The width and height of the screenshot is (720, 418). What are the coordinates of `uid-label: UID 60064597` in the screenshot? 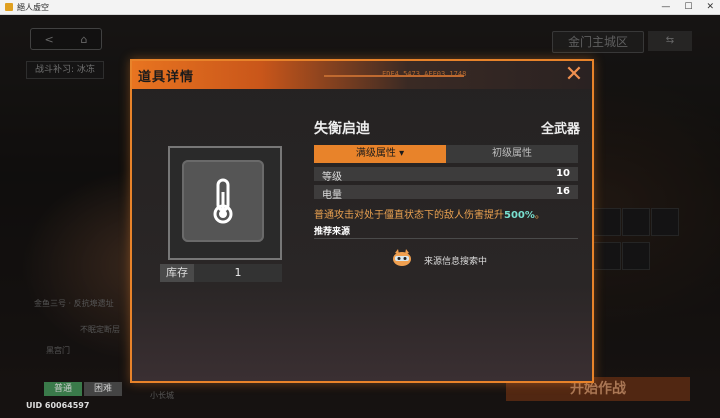 It's located at (58, 405).